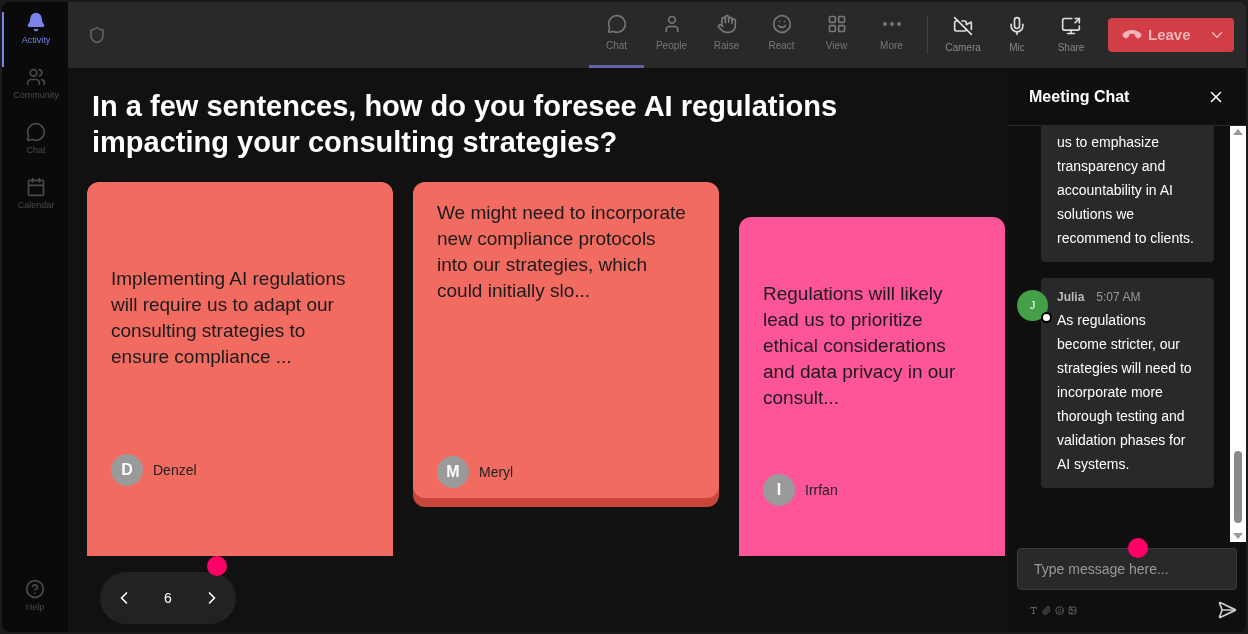 This screenshot has height=634, width=1248. Describe the element at coordinates (963, 25) in the screenshot. I see `camera-off-icon` at that location.